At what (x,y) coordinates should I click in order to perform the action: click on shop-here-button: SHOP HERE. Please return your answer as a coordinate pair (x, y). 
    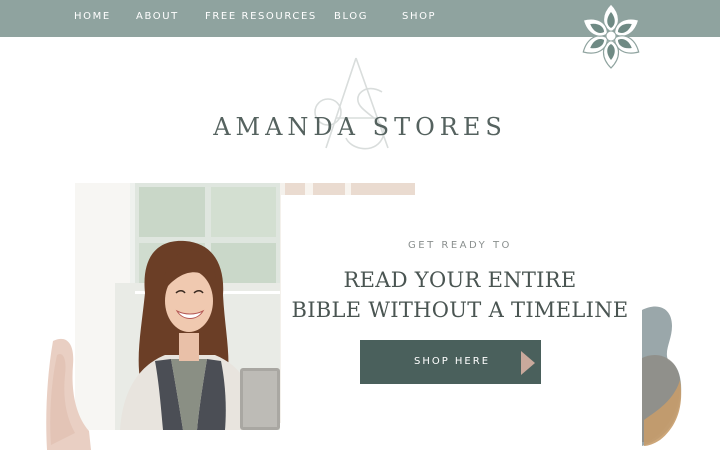
    Looking at the image, I should click on (450, 362).